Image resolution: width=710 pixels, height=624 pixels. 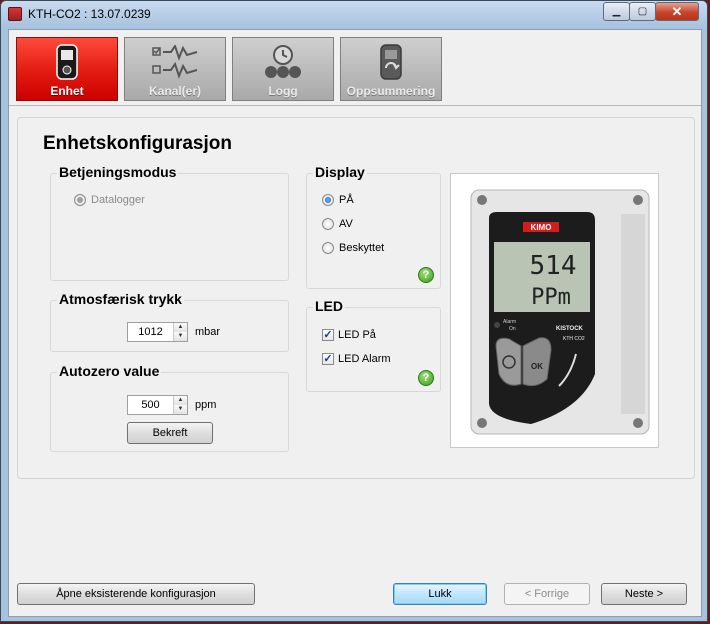 I want to click on minimize-button: ▁, so click(x=616, y=11).